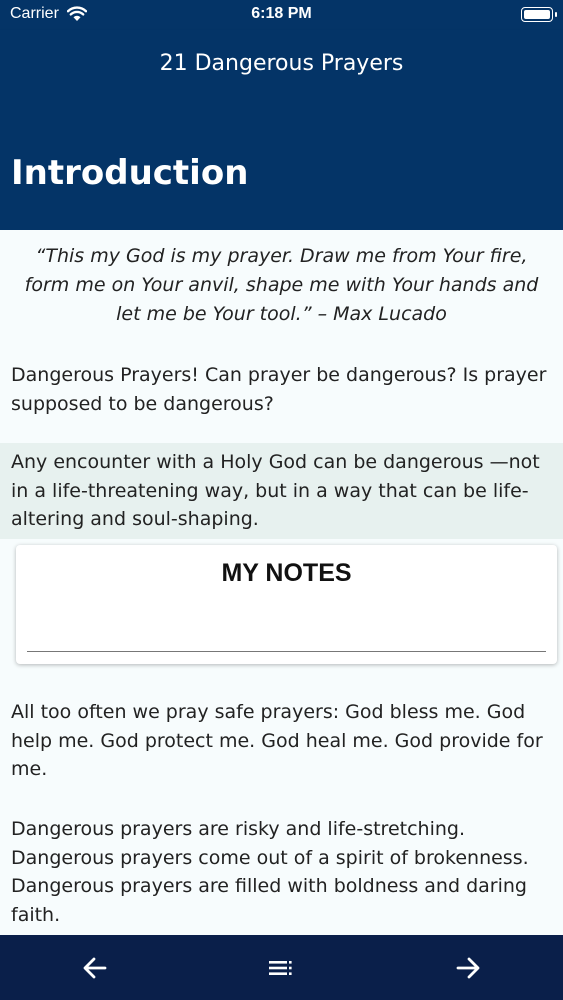 The height and width of the screenshot is (1000, 563). What do you see at coordinates (468, 968) in the screenshot?
I see `forward-arrow-icon` at bounding box center [468, 968].